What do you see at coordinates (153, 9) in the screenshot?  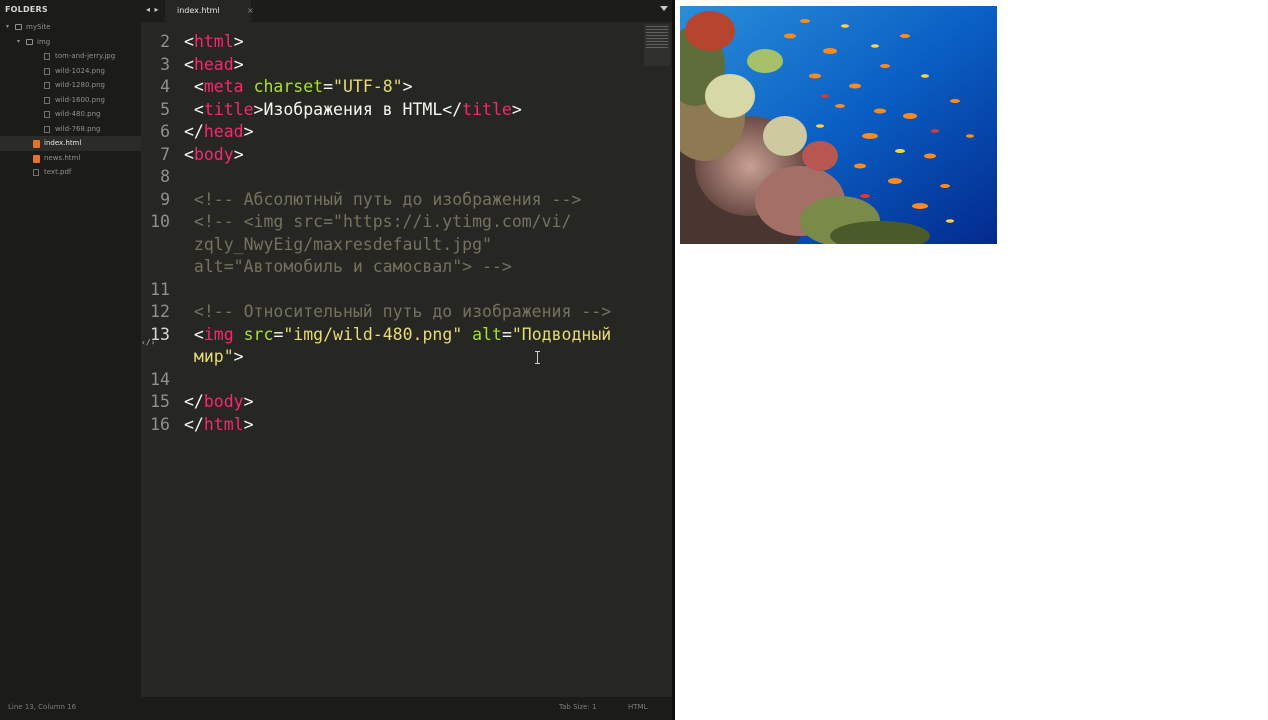 I see `tab-nav-arrows: ◂ ▸` at bounding box center [153, 9].